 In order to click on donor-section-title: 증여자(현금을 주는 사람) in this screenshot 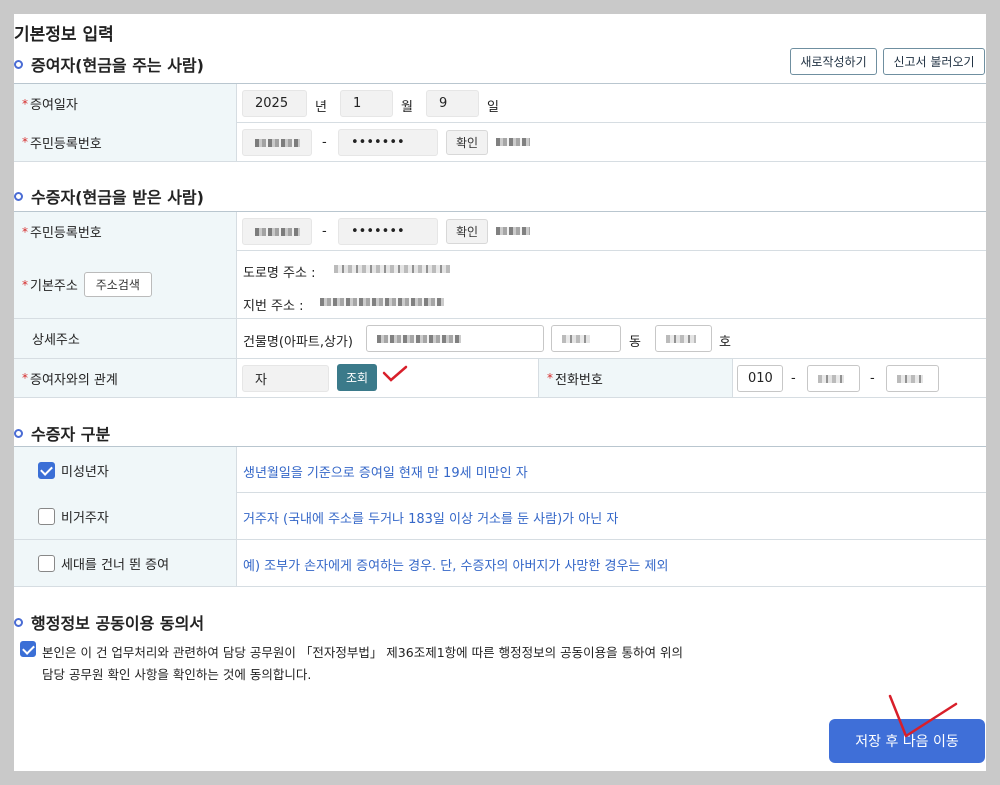, I will do `click(109, 64)`.